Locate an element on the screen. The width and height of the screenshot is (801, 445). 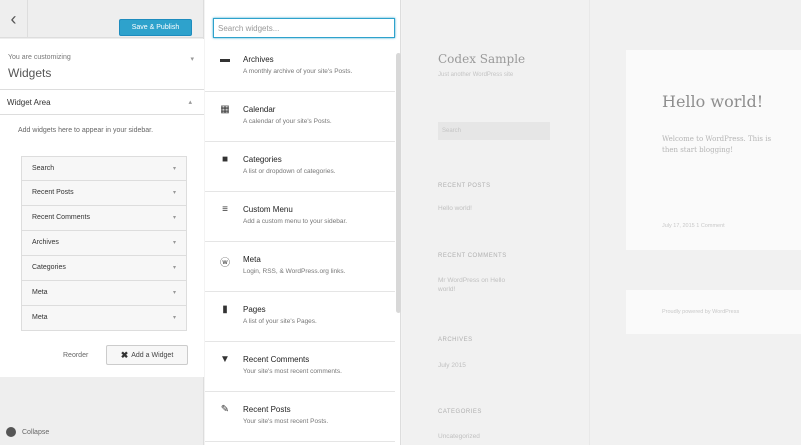
recent-comment-link: Mr WordPress on Hello world! is located at coordinates (481, 285).